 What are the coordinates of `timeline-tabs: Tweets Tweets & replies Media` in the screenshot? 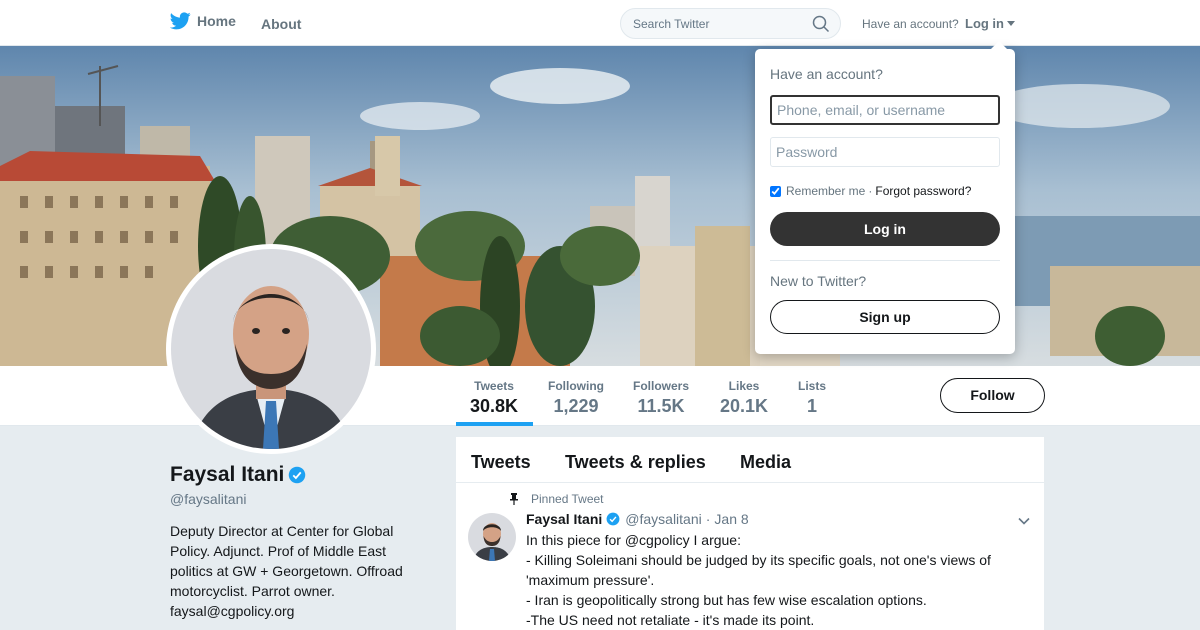 It's located at (750, 460).